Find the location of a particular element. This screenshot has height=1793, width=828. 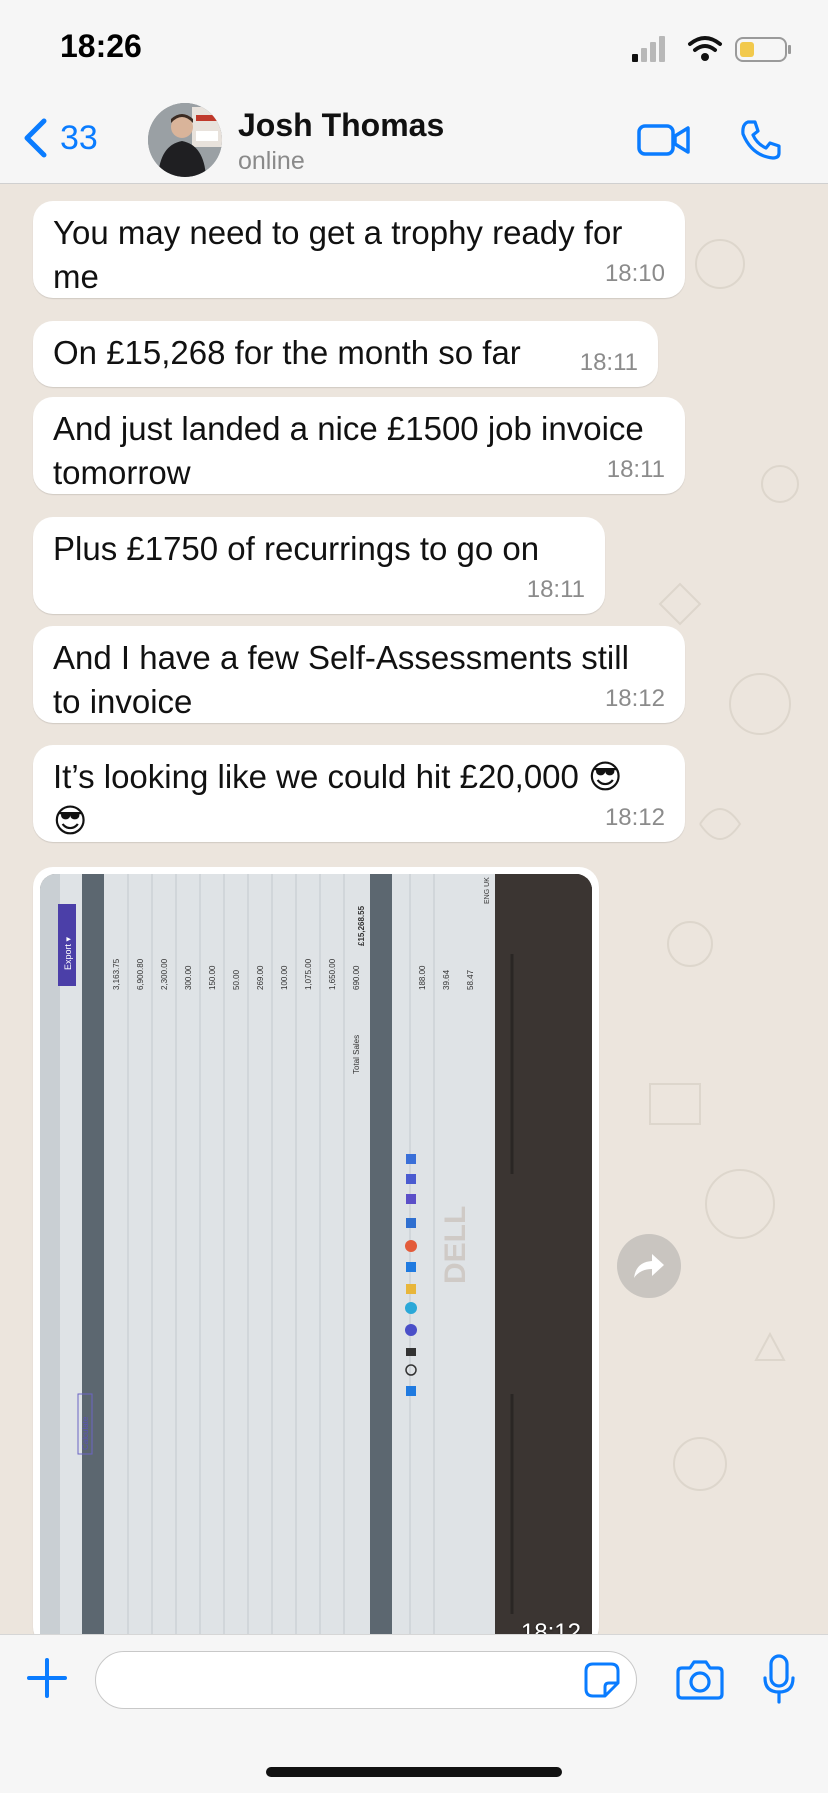

sticker-icon is located at coordinates (602, 1680).